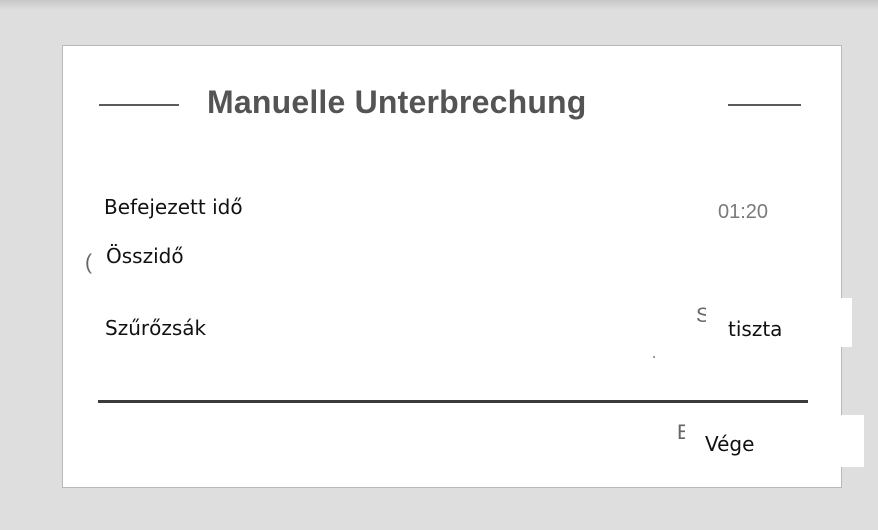 Image resolution: width=878 pixels, height=530 pixels. I want to click on dialog-title: Manuelle Unterbrechung, so click(397, 102).